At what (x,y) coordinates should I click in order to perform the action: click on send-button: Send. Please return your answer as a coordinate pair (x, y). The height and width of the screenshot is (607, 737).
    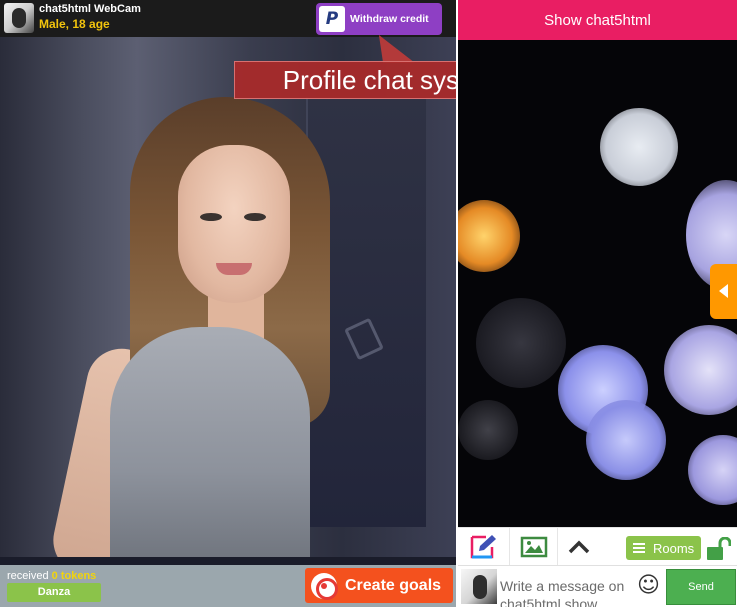
    Looking at the image, I should click on (701, 587).